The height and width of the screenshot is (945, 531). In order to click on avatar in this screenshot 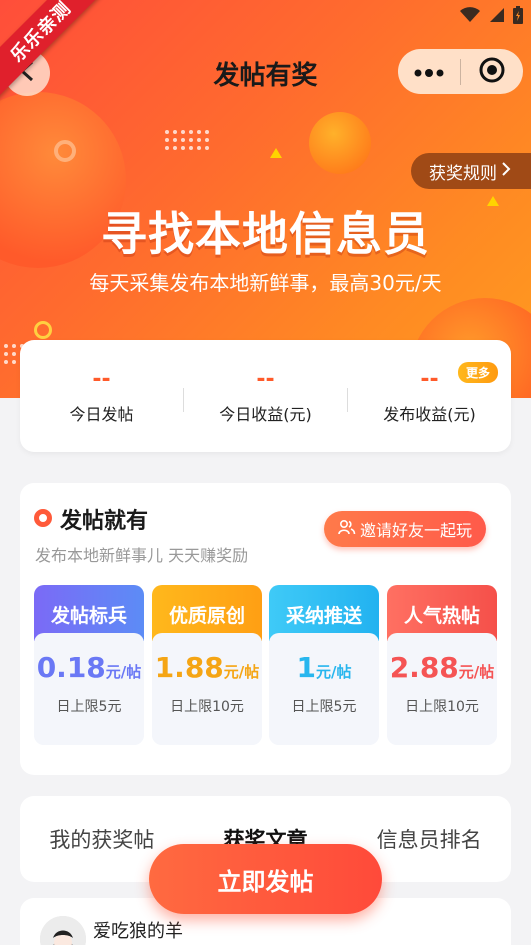, I will do `click(63, 930)`.